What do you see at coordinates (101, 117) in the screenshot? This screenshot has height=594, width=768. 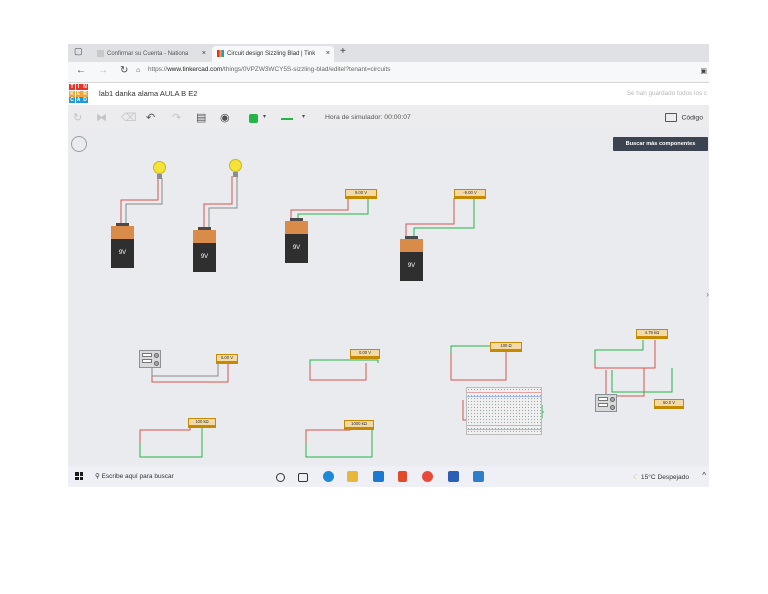 I see `mirror-icon: ⧓` at bounding box center [101, 117].